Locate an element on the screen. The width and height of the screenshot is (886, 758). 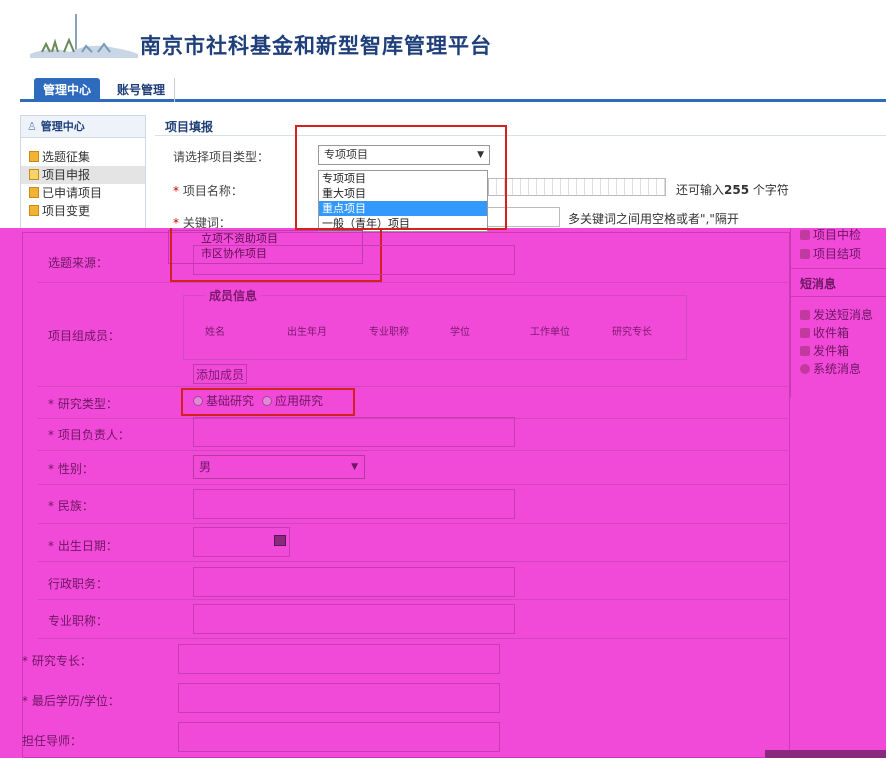
sidebar-item-label: 选题征集 is located at coordinates (66, 157).